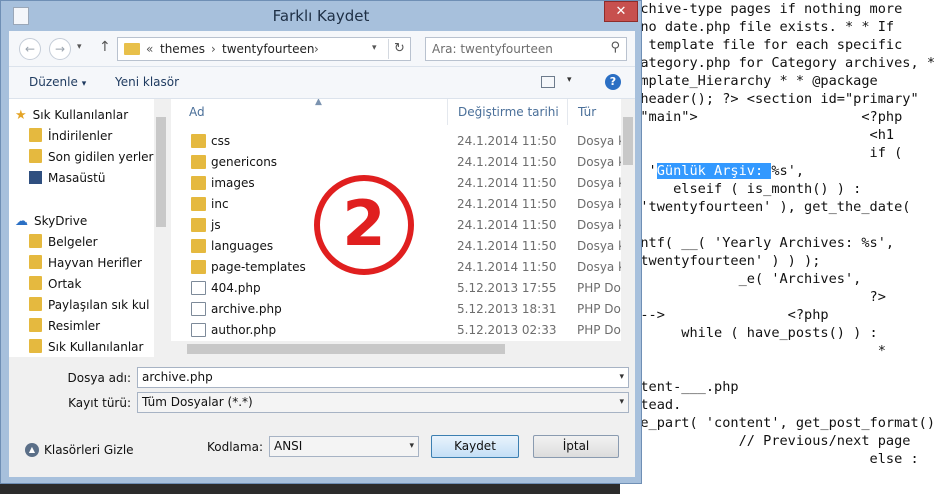 The width and height of the screenshot is (950, 494). I want to click on chevron-up-icon: ▲, so click(32, 450).